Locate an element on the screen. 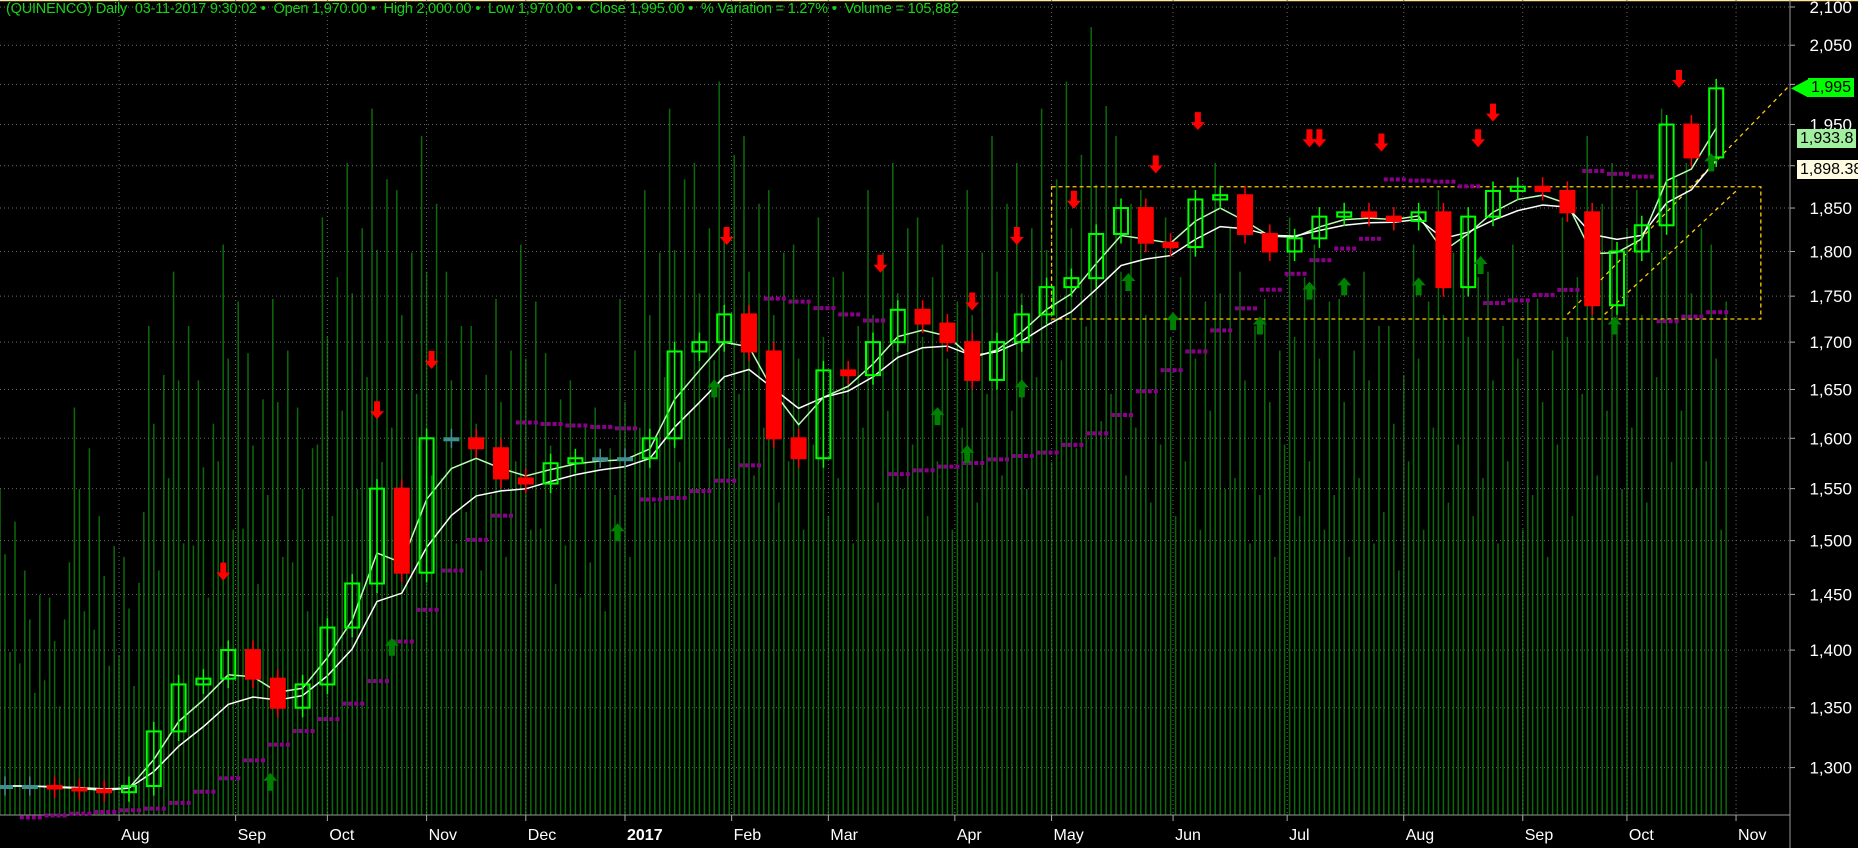  x-tick-label: 2017 is located at coordinates (645, 835).